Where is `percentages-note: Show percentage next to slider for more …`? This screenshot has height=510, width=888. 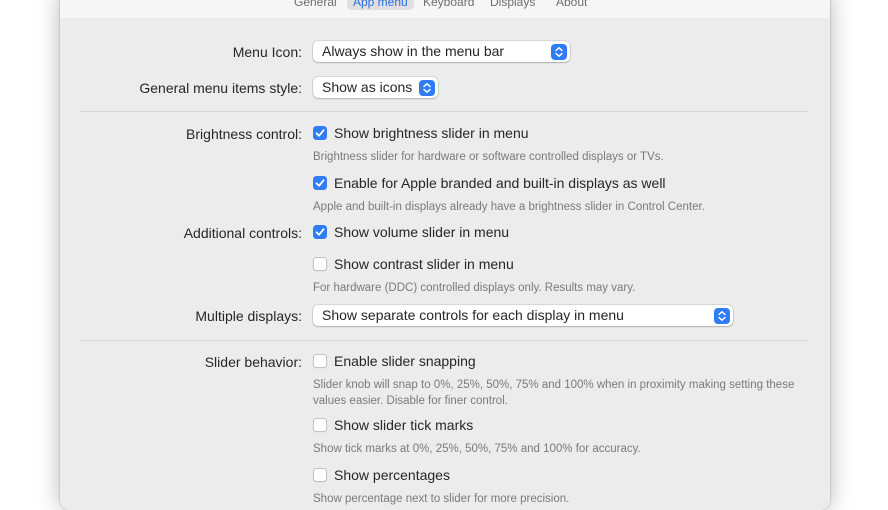
percentages-note: Show percentage next to slider for more … is located at coordinates (441, 499).